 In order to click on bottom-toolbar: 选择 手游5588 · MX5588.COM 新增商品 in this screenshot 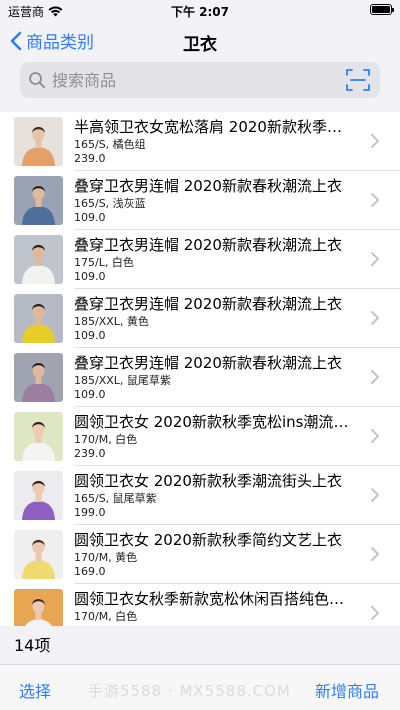, I will do `click(200, 687)`.